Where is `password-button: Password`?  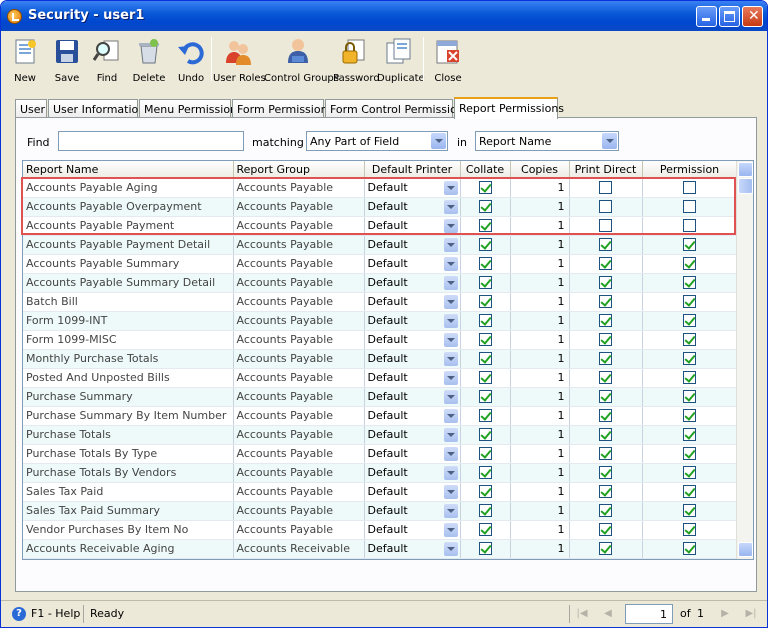 password-button: Password is located at coordinates (356, 60).